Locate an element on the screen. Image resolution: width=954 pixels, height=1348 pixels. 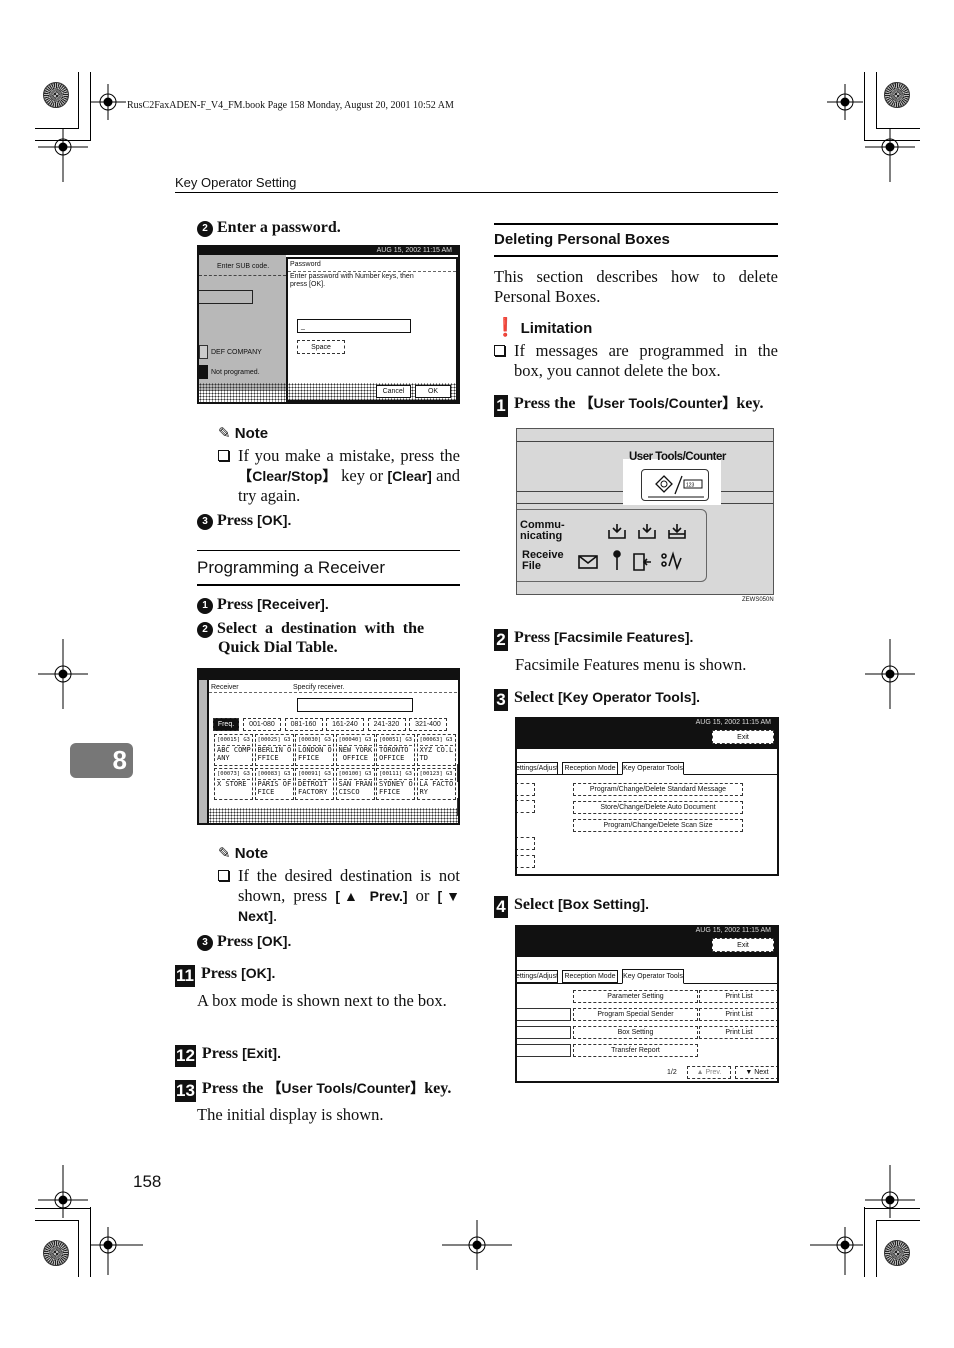
entry-name-cont: FACTORY is located at coordinates (313, 792).